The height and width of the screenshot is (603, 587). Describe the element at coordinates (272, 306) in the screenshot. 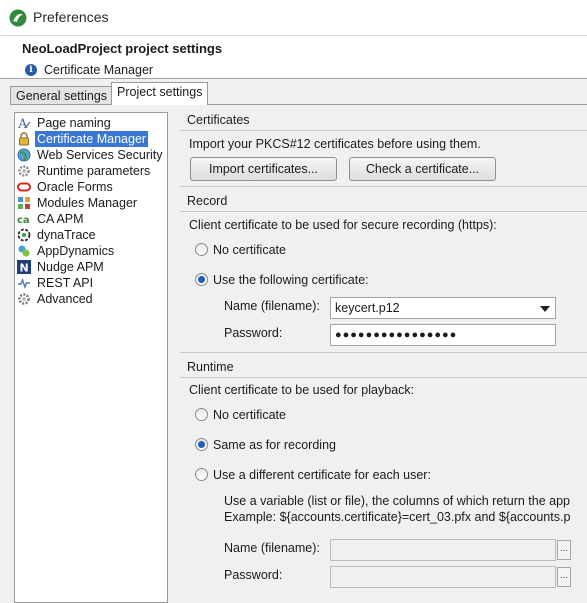

I see `record-name-label: Name (filename):` at that location.